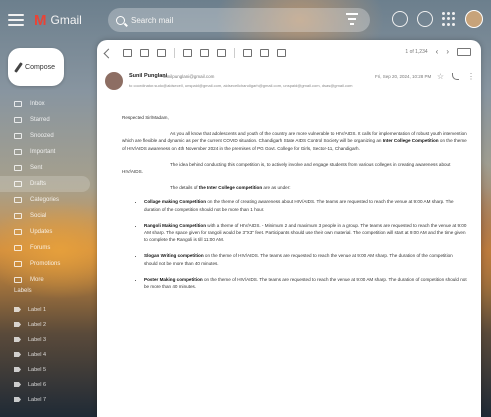 This screenshot has height=417, width=491. I want to click on snooze-icon, so click(204, 53).